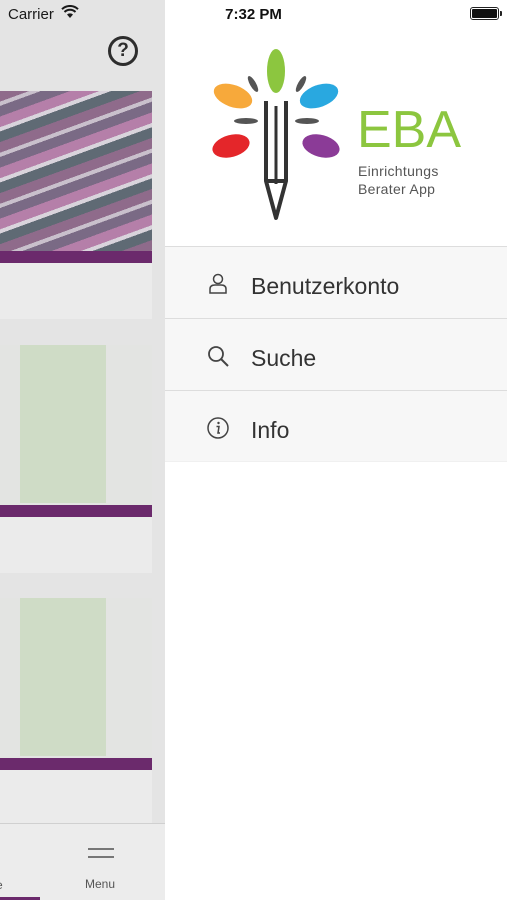  I want to click on menu-item-benutzerkonto: Benutzerkonto, so click(336, 282).